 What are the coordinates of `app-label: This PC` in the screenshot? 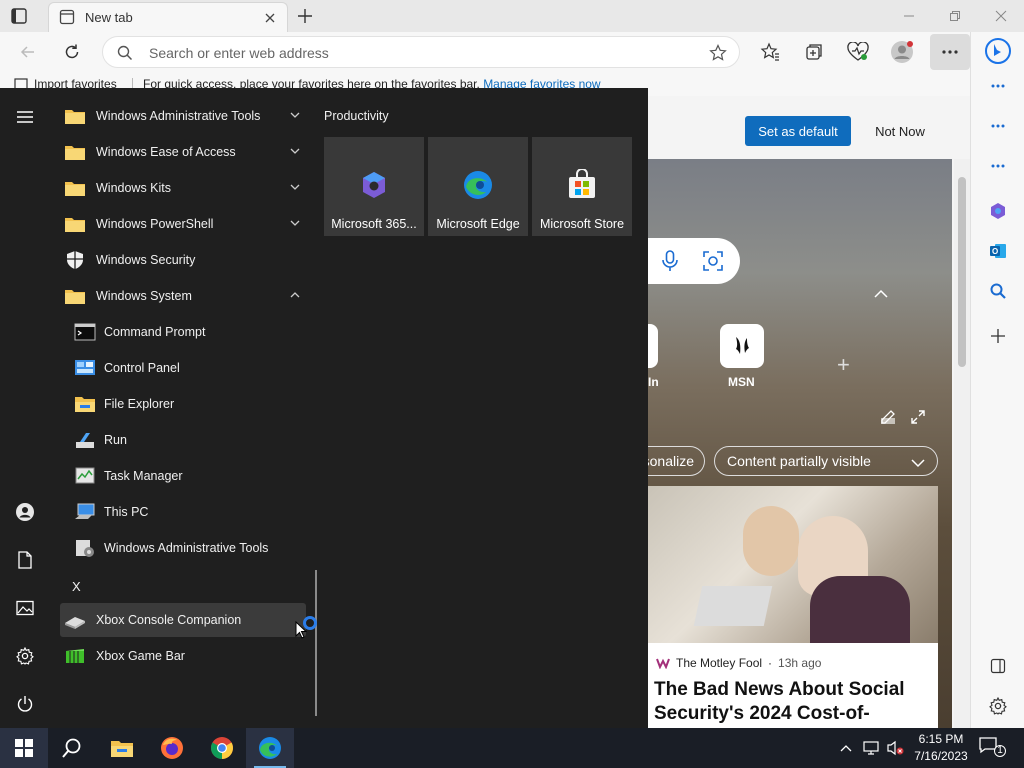 It's located at (126, 512).